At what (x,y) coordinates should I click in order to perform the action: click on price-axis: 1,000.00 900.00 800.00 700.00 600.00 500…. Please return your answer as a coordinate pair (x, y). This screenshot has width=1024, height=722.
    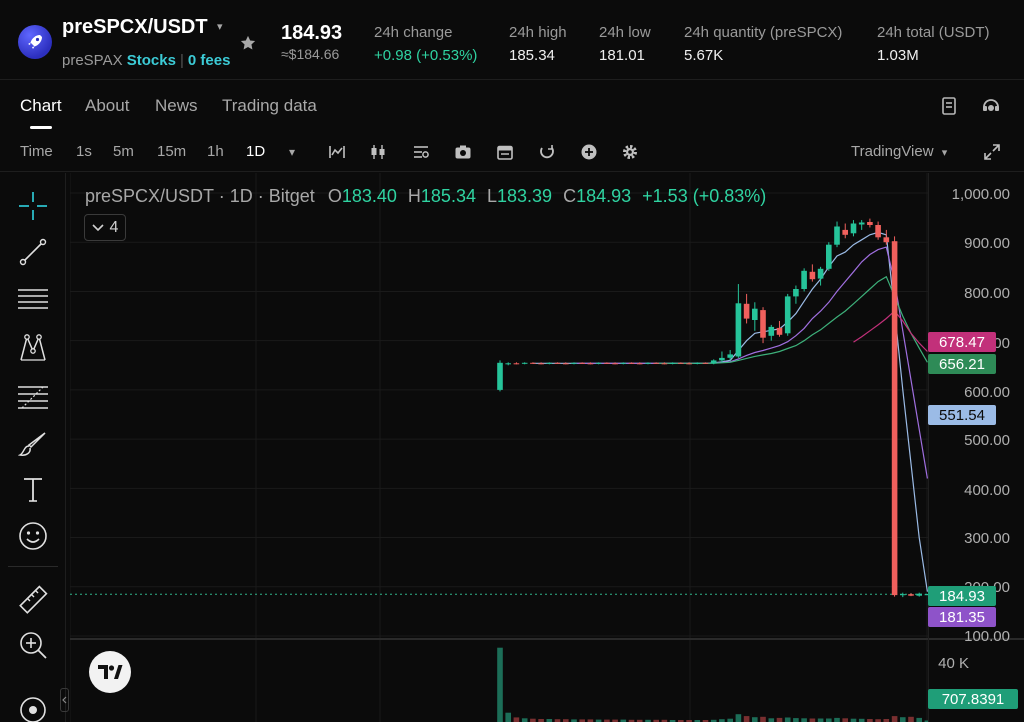
    Looking at the image, I should click on (976, 447).